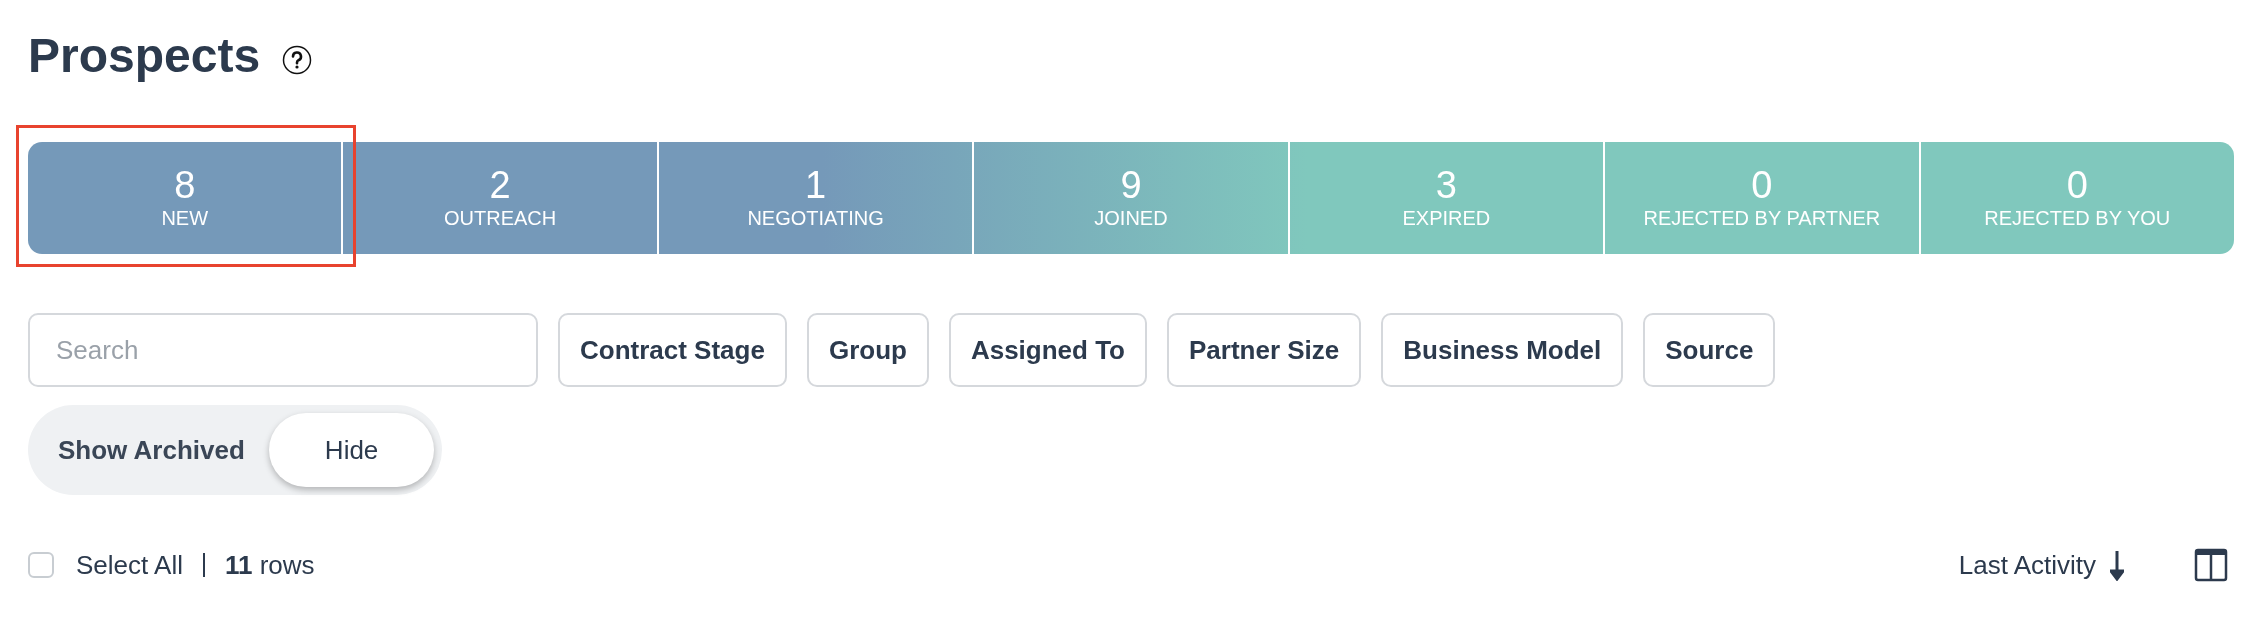  I want to click on archive-toggle: Show Archived Hide, so click(235, 450).